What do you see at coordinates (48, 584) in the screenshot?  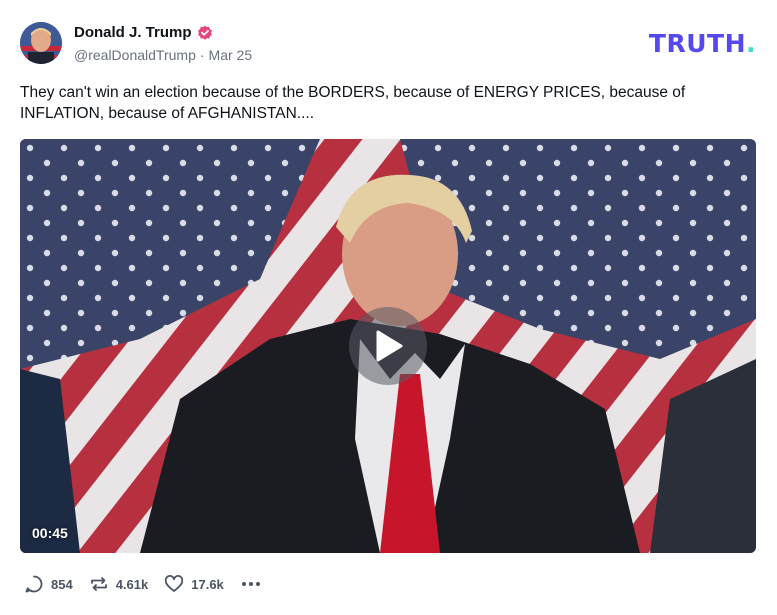 I see `reply-button: 854` at bounding box center [48, 584].